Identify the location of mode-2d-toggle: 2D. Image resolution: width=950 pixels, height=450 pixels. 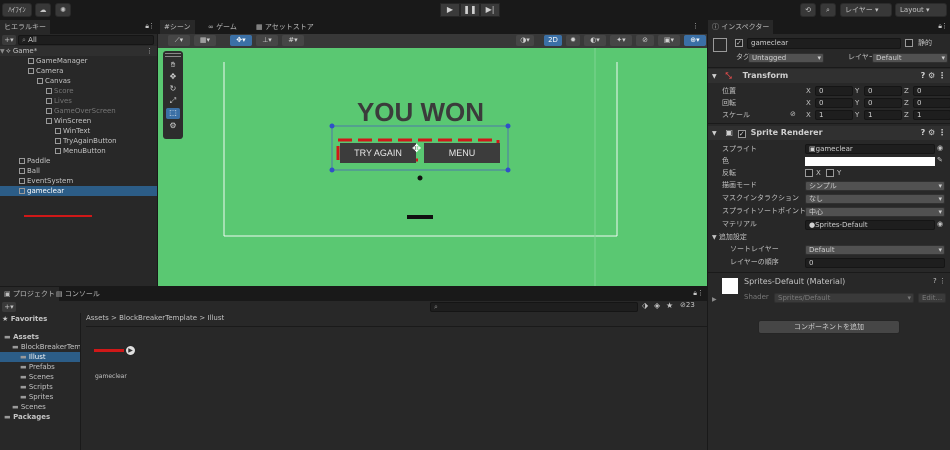
(553, 40).